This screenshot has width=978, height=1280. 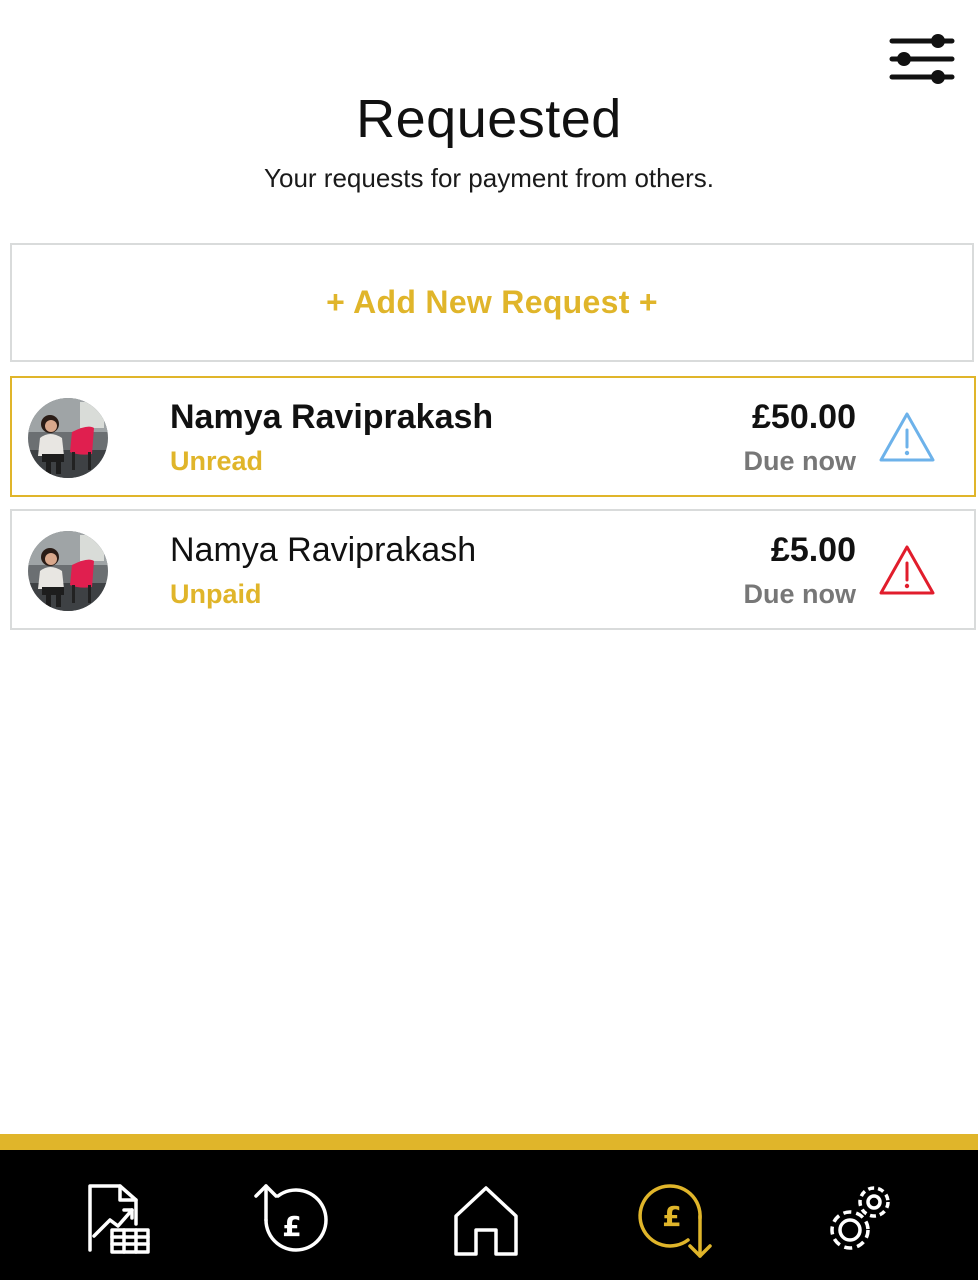 I want to click on request-status: Unpaid, so click(x=216, y=594).